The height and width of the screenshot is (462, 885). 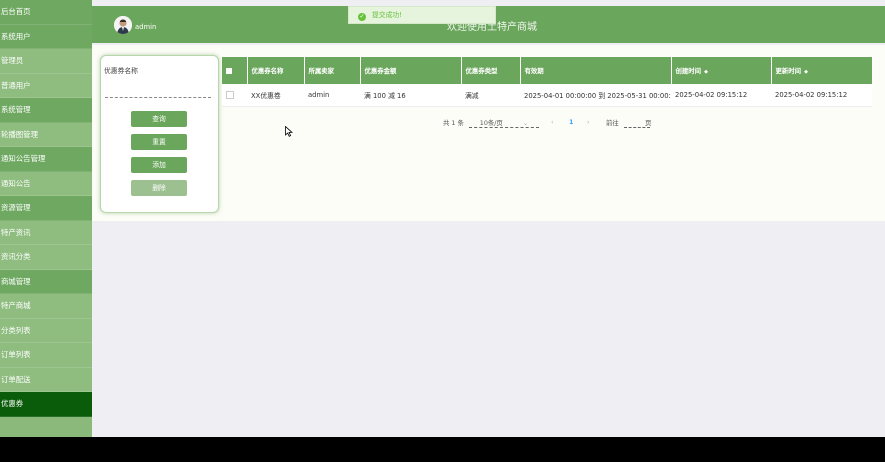 What do you see at coordinates (490, 95) in the screenshot?
I see `cell-type: 满减` at bounding box center [490, 95].